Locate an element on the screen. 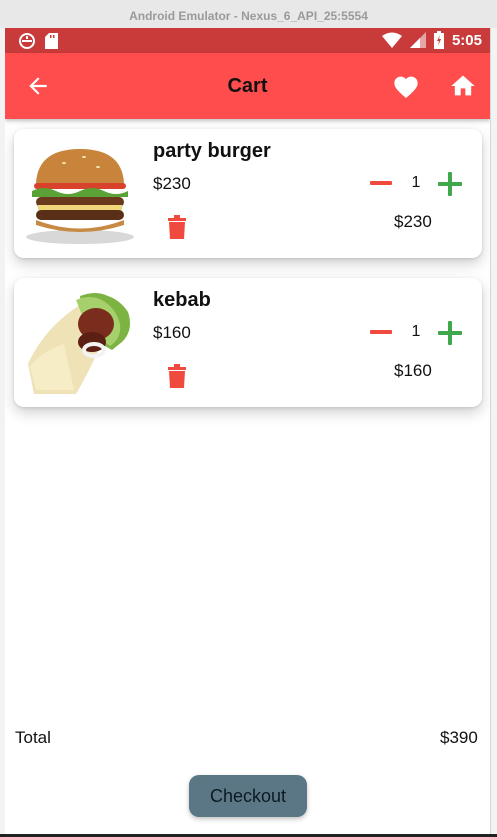 This screenshot has width=497, height=837. cart-item: kebab $160 1 $160 is located at coordinates (248, 342).